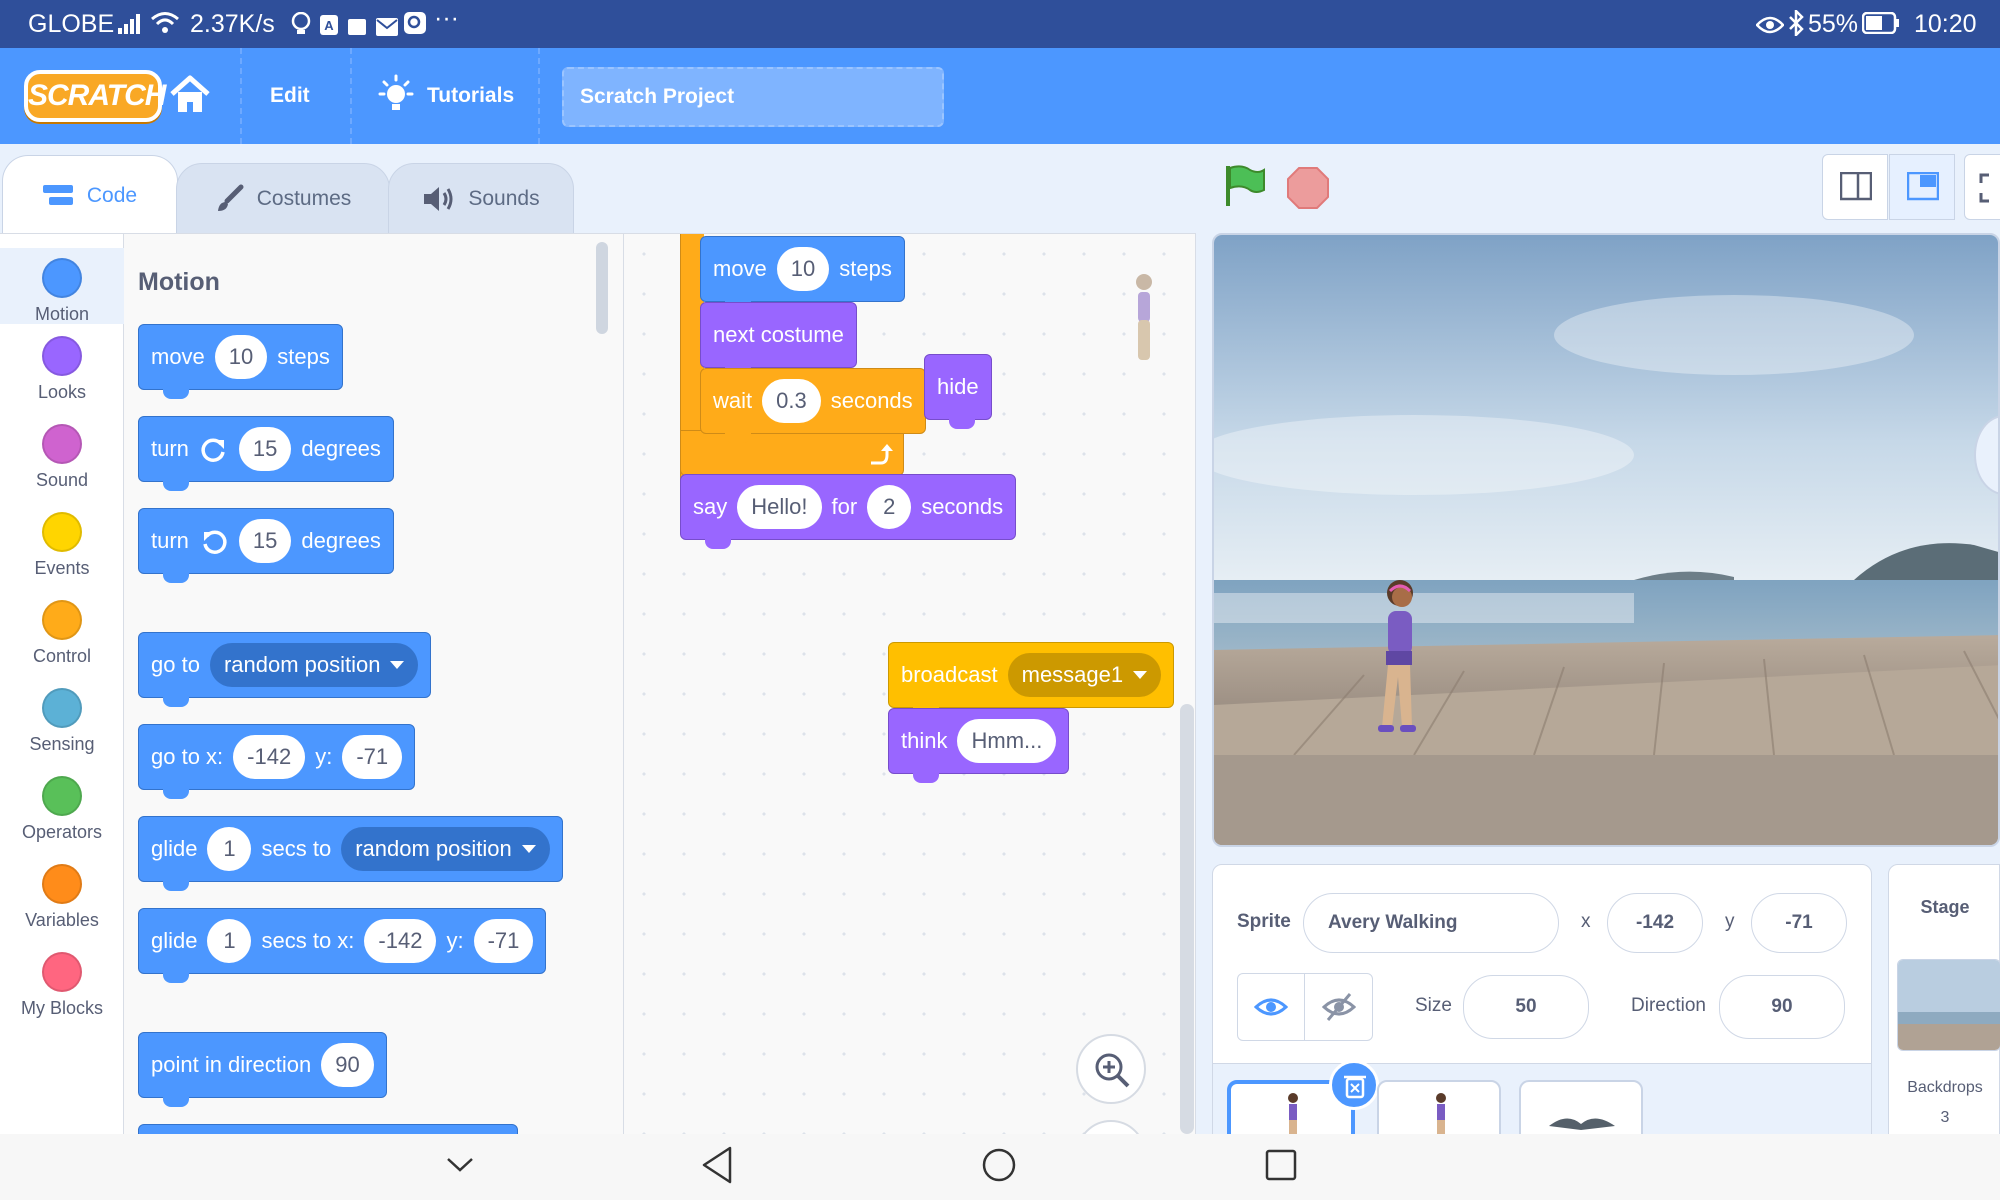 The image size is (2000, 1200). I want to click on hide-block: hide, so click(958, 391).